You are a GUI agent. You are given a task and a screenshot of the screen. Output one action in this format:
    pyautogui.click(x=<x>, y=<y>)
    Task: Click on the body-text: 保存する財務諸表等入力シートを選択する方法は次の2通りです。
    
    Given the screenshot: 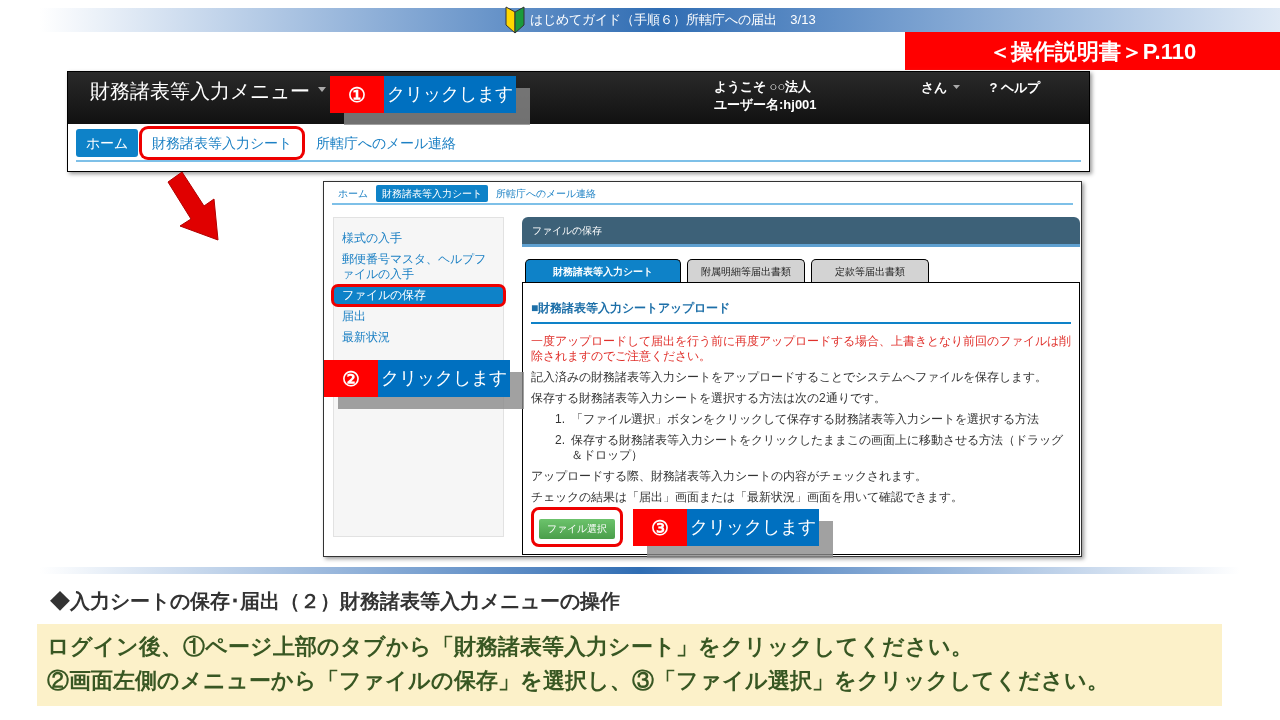 What is the action you would take?
    pyautogui.click(x=709, y=398)
    